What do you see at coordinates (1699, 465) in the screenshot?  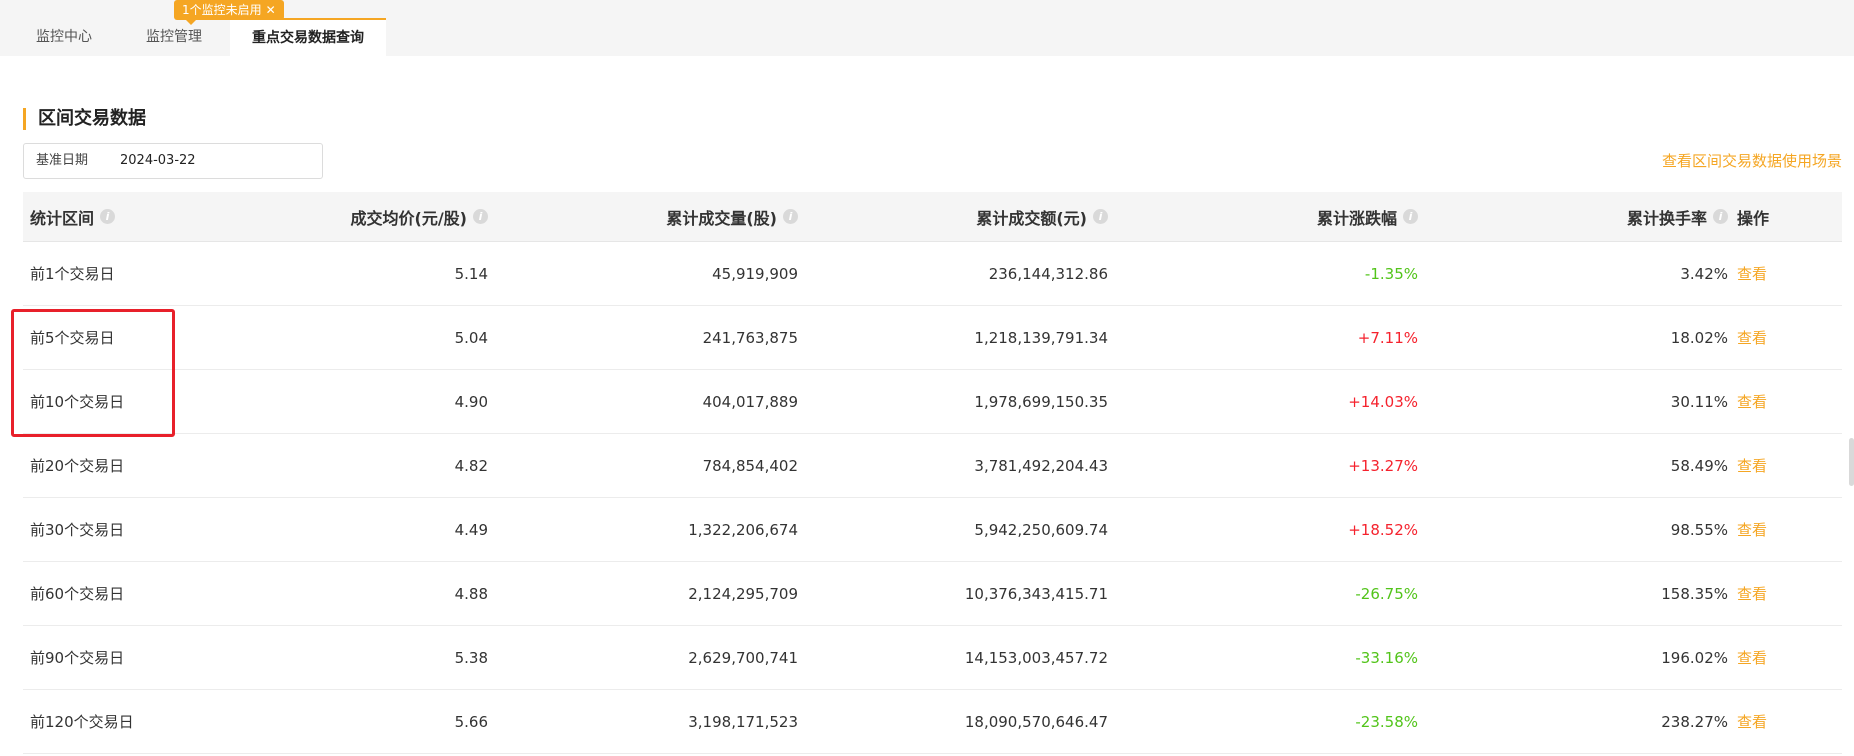 I see `cell-turnover: 58.49%` at bounding box center [1699, 465].